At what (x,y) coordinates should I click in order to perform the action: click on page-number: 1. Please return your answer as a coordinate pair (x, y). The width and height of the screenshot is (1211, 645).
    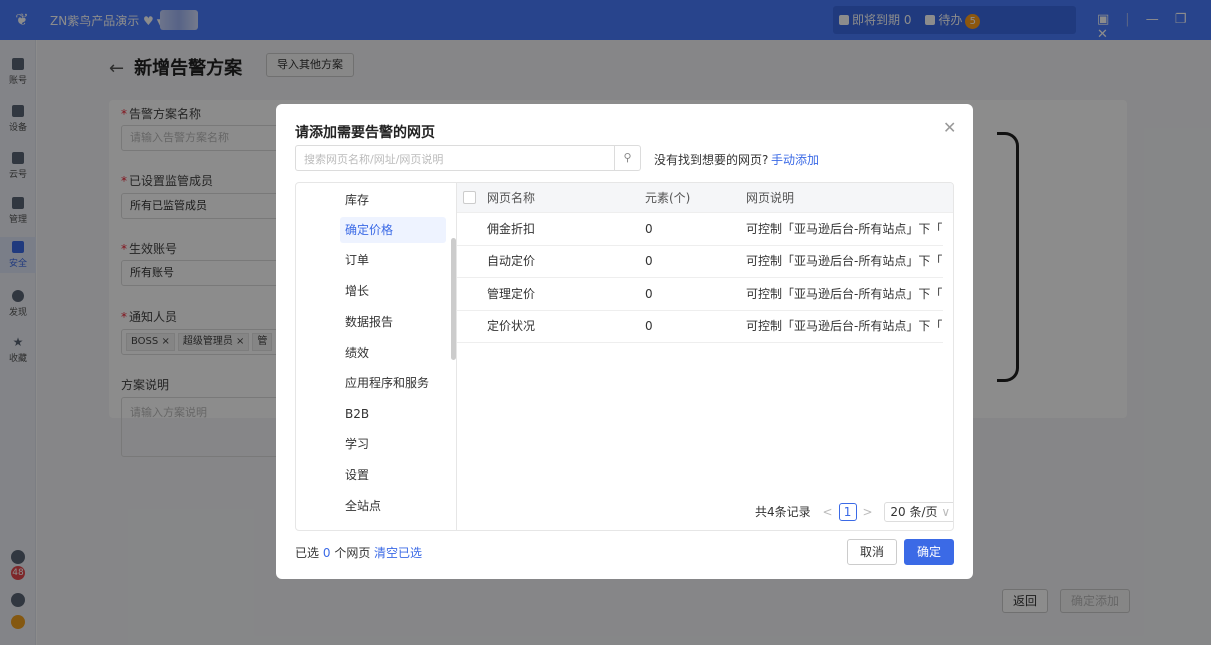
    Looking at the image, I should click on (847, 512).